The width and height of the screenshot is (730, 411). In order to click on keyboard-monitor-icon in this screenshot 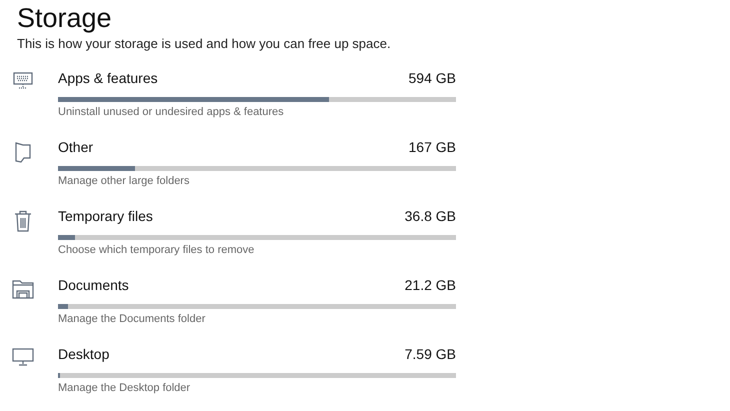, I will do `click(23, 81)`.